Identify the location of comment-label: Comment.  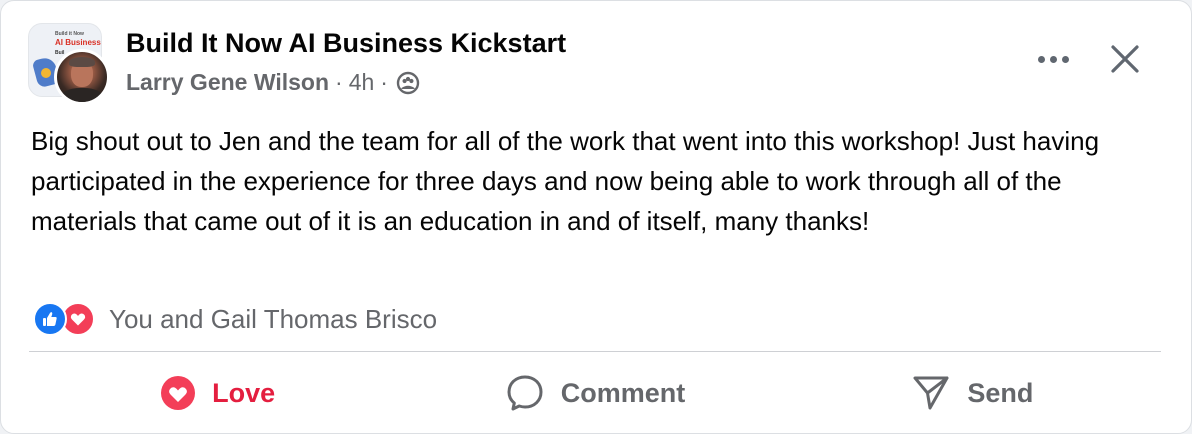
(623, 392).